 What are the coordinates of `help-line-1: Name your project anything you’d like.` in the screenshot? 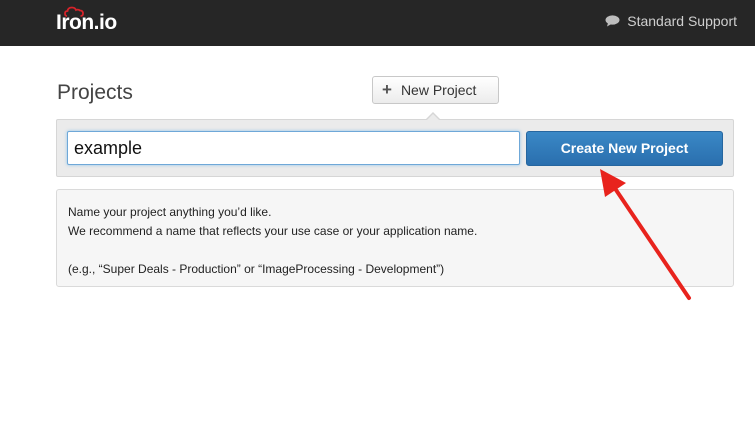 It's located at (170, 212).